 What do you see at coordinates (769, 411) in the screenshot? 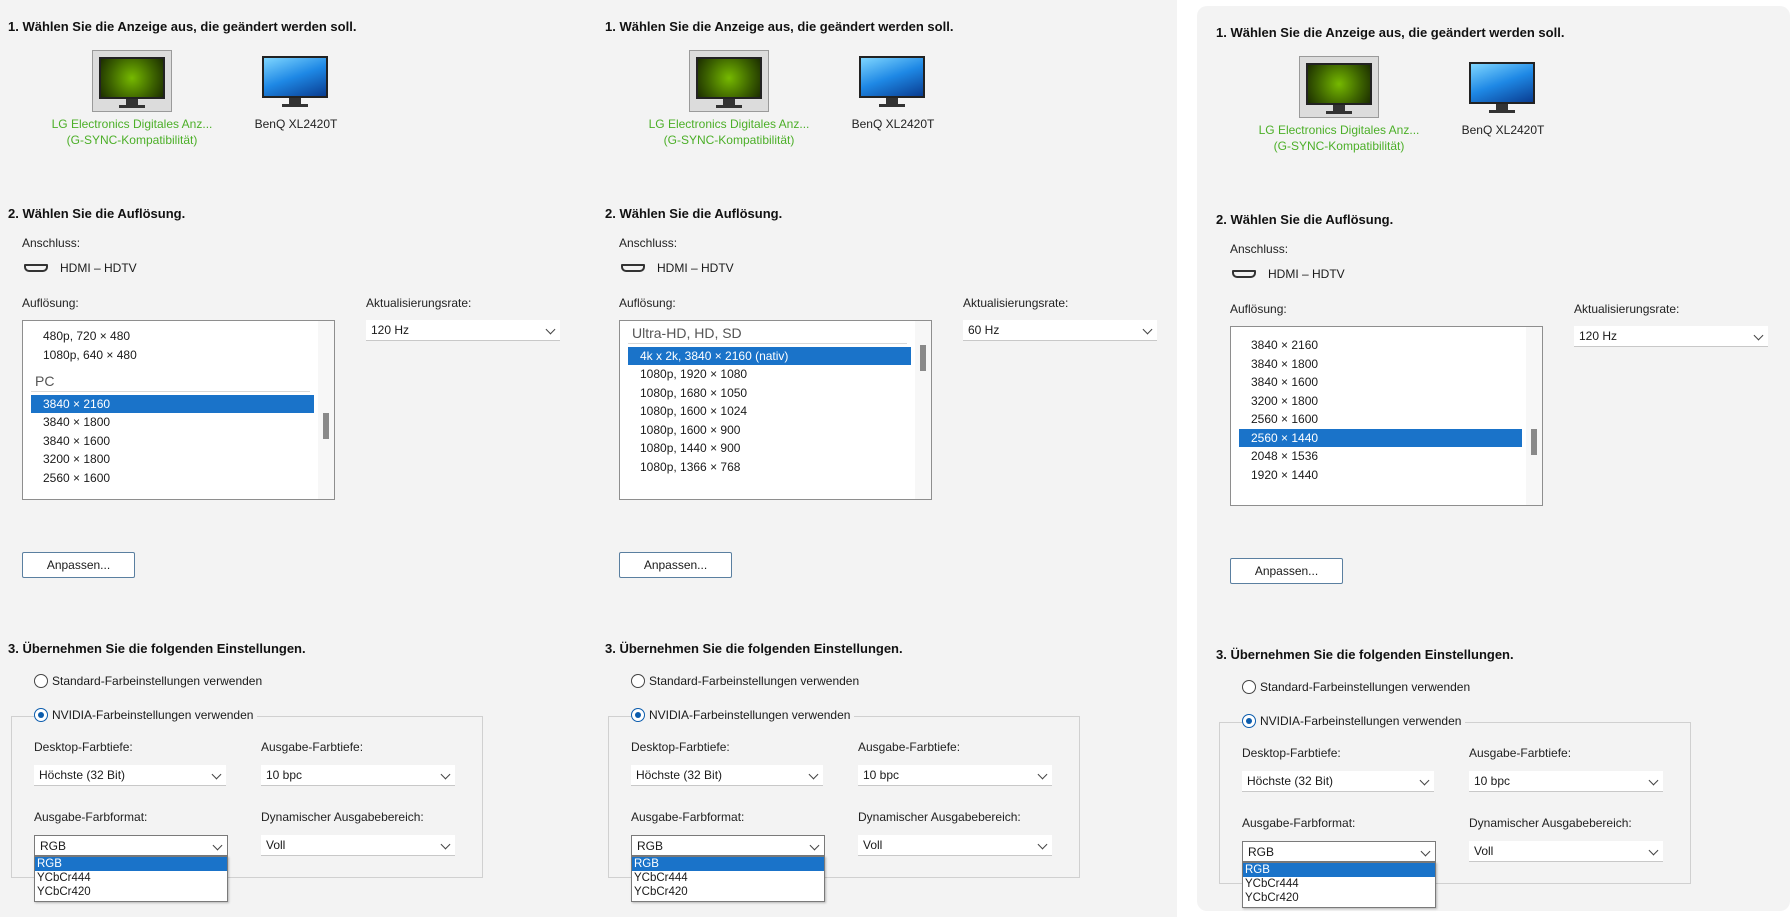
I see `list-item: 1080p, 1600 × 1024` at bounding box center [769, 411].